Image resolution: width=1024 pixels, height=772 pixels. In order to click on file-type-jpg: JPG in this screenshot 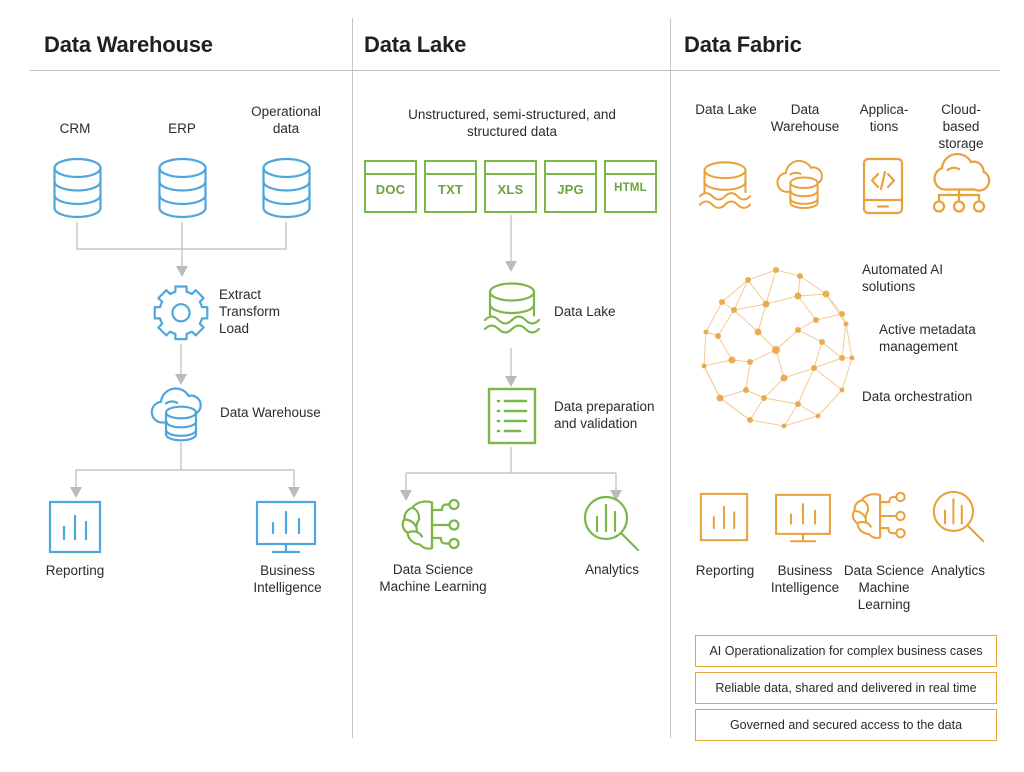, I will do `click(570, 186)`.